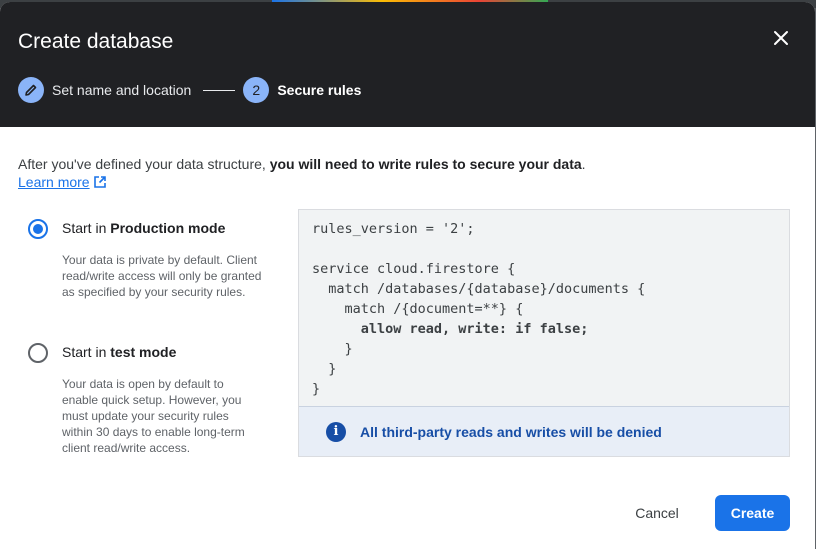 The image size is (816, 549). Describe the element at coordinates (38, 229) in the screenshot. I see `production-mode-radio` at that location.